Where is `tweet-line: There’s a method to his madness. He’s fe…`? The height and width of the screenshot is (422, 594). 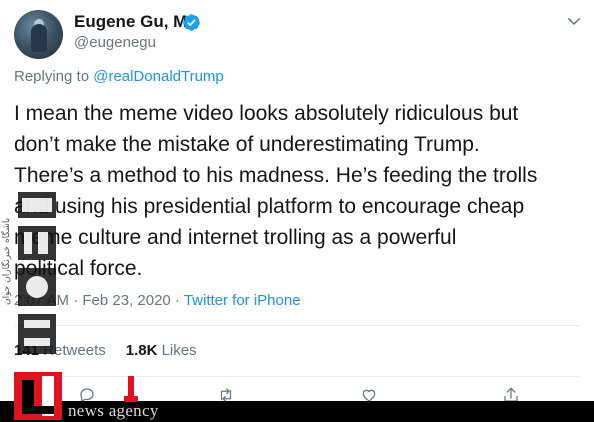
tweet-line: There’s a method to his madness. He’s fe… is located at coordinates (276, 175).